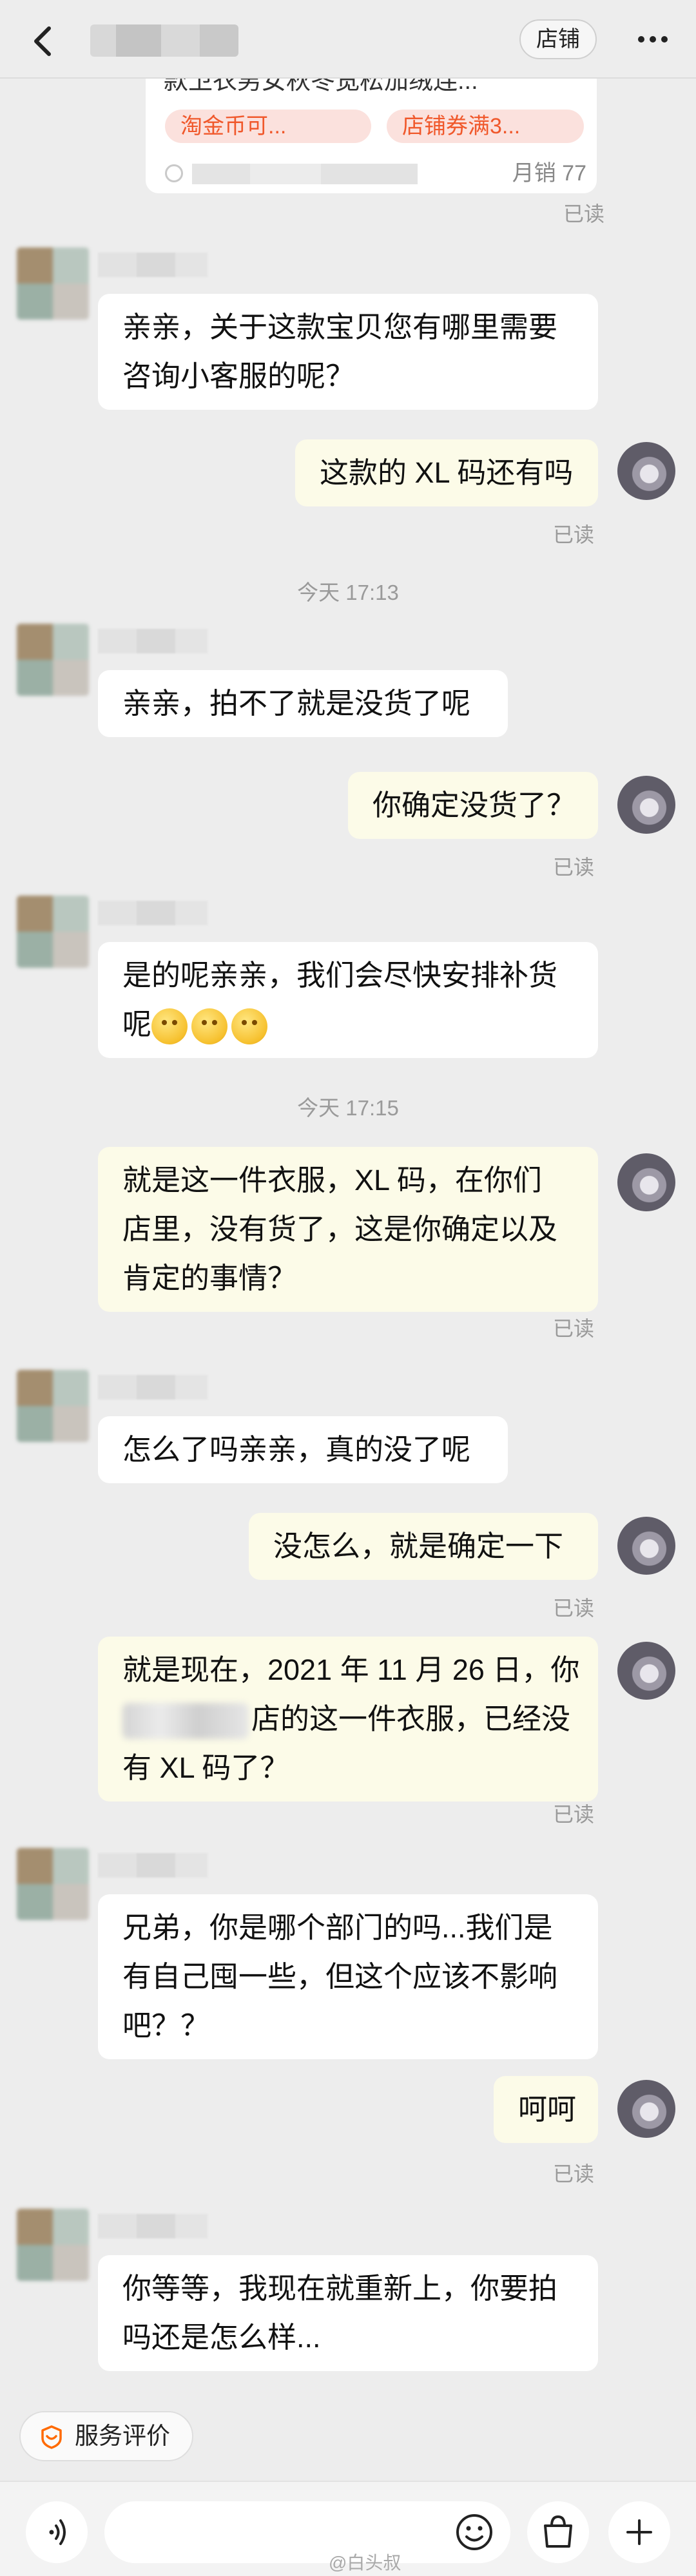 The height and width of the screenshot is (2576, 696). Describe the element at coordinates (348, 352) in the screenshot. I see `message-bubble-incoming: 亲亲，关于这款宝贝您有哪里需要 咨询小客服的呢？` at that location.